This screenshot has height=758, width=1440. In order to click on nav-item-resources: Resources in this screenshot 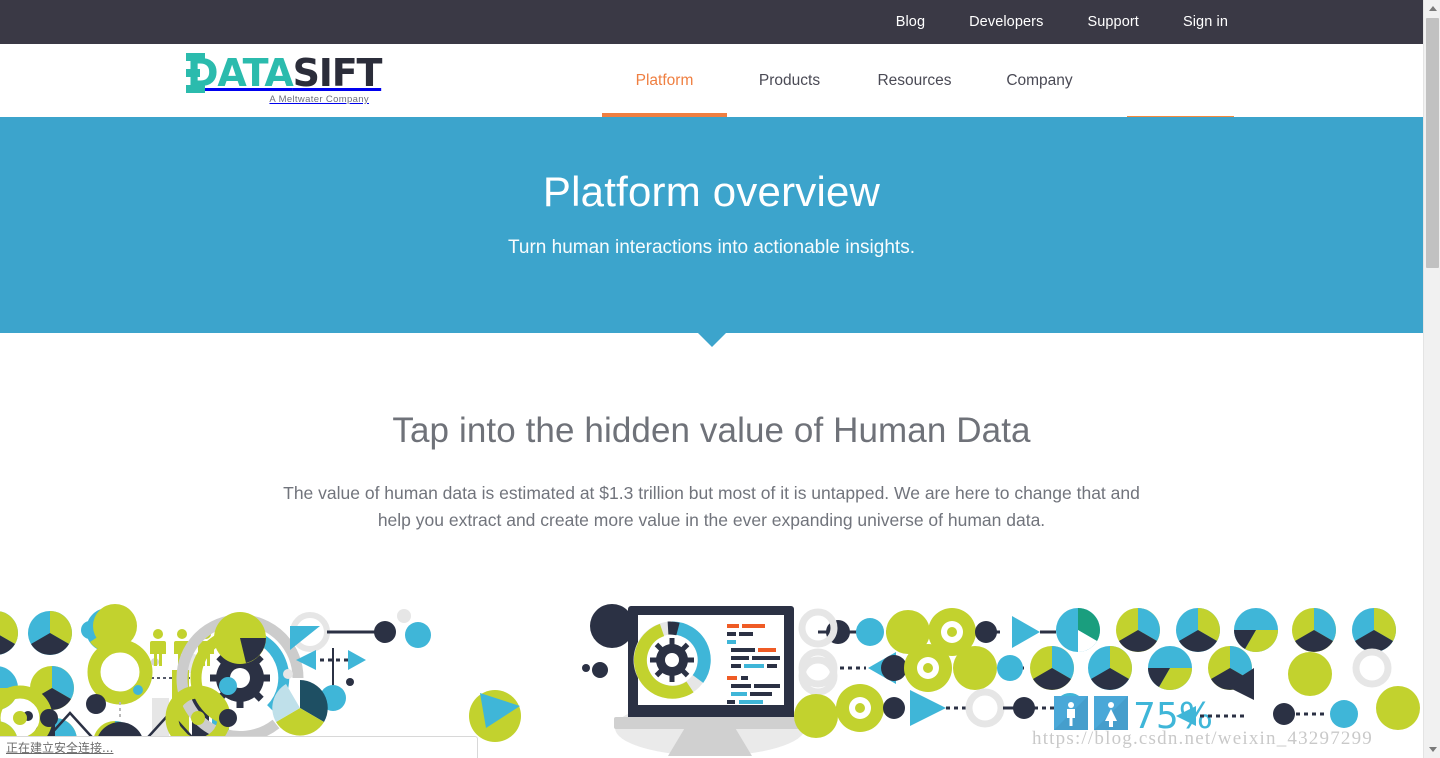, I will do `click(914, 80)`.